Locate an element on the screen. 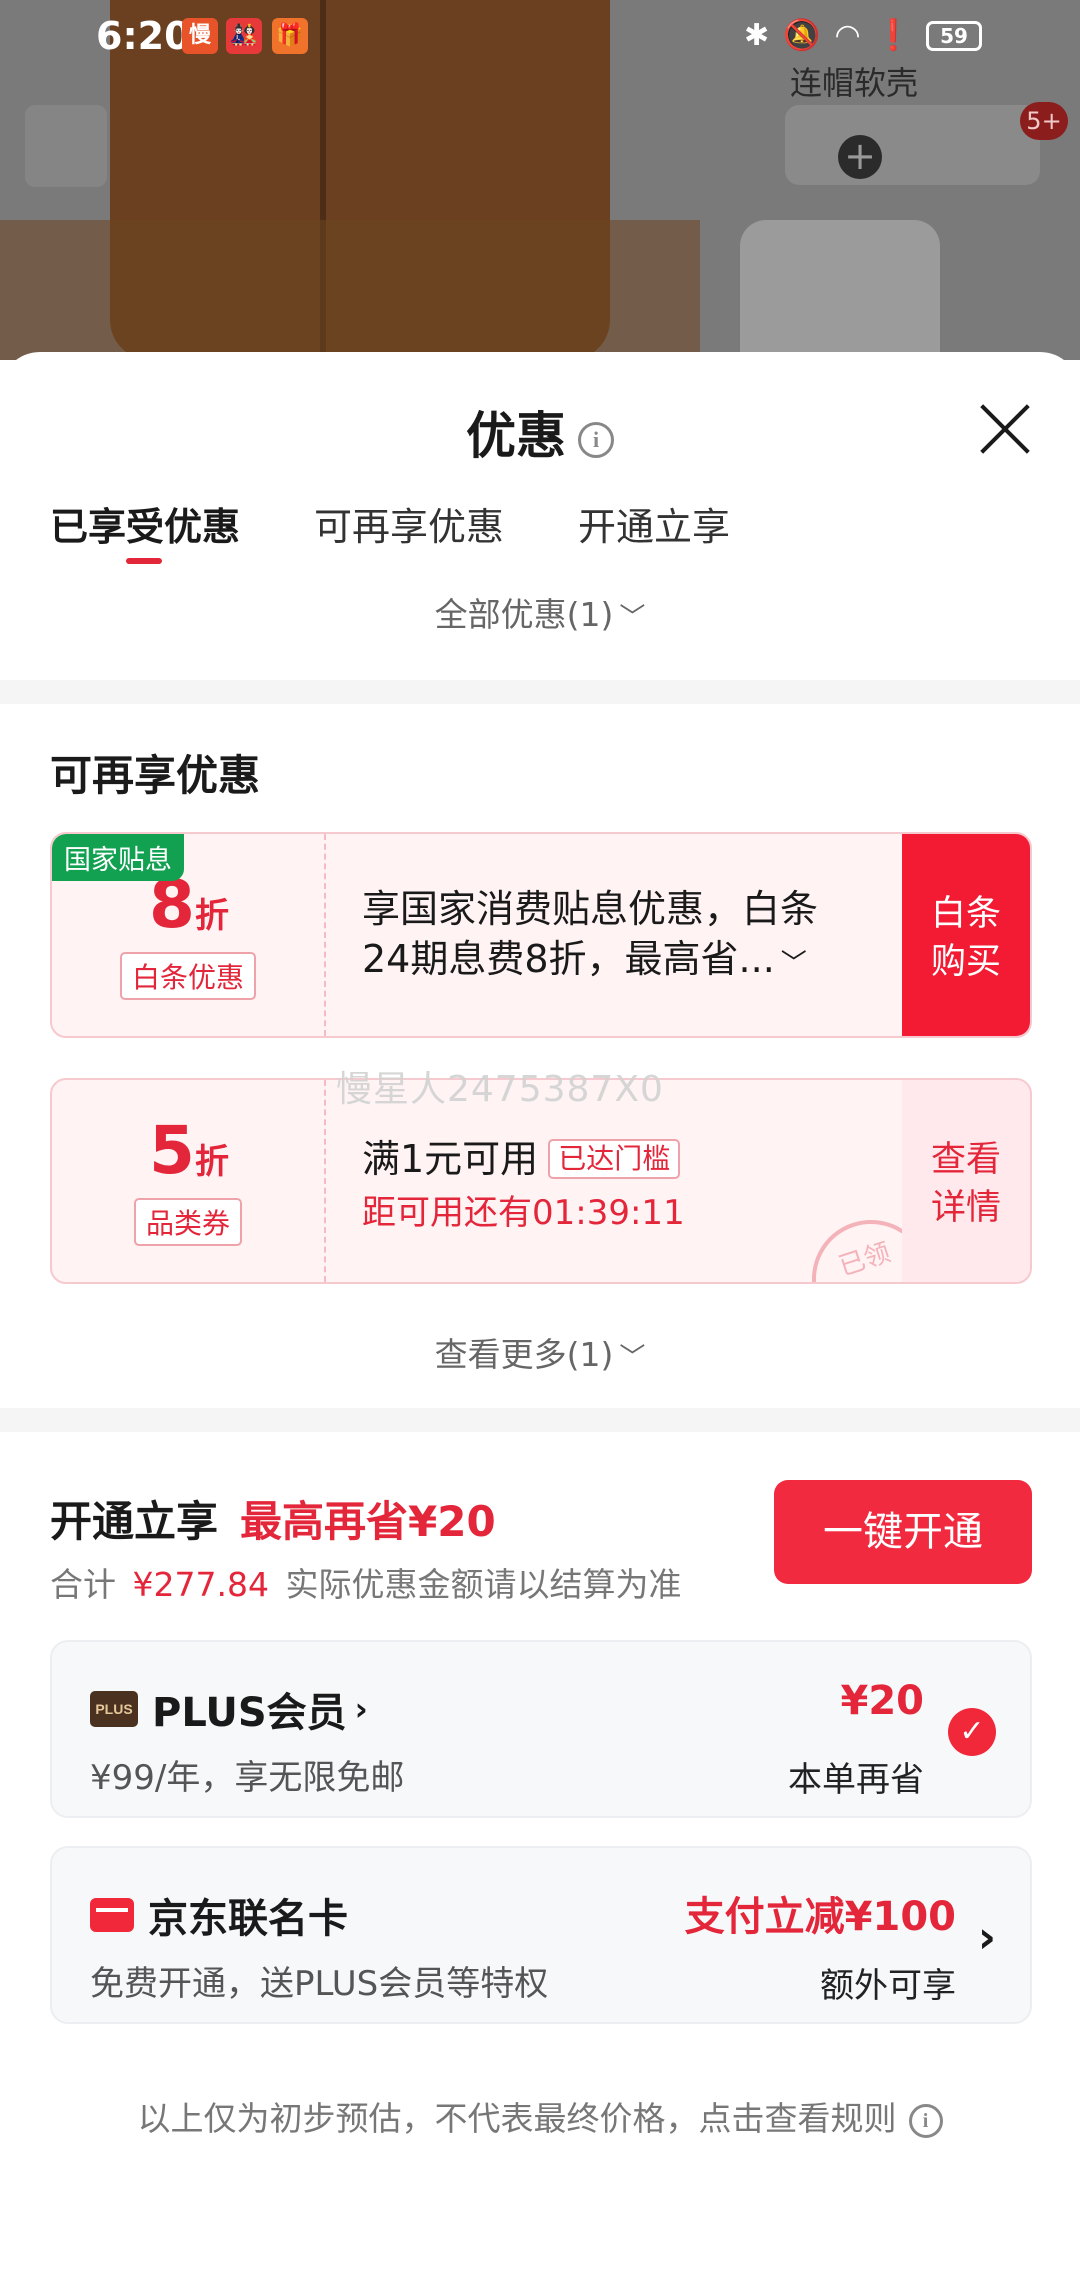  one-key-open-button: 一键开通 is located at coordinates (903, 1532).